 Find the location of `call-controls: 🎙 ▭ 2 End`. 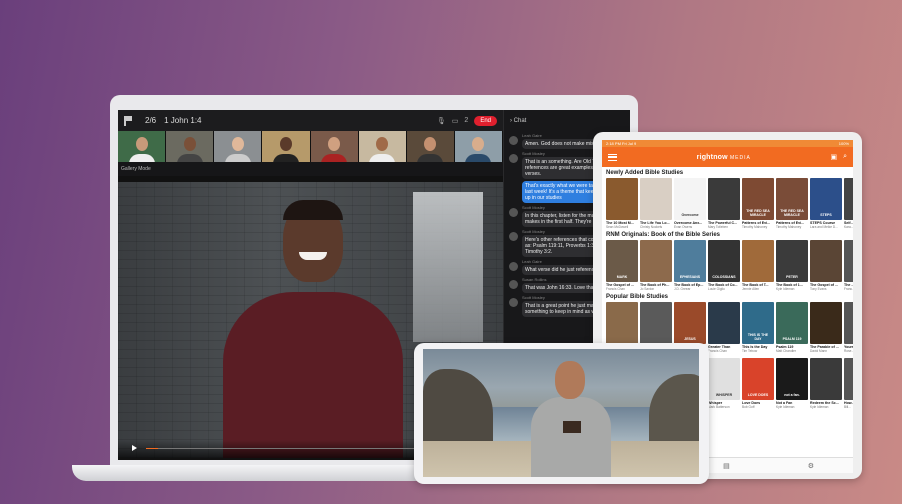

call-controls: 🎙 ▭ 2 End is located at coordinates (467, 120).